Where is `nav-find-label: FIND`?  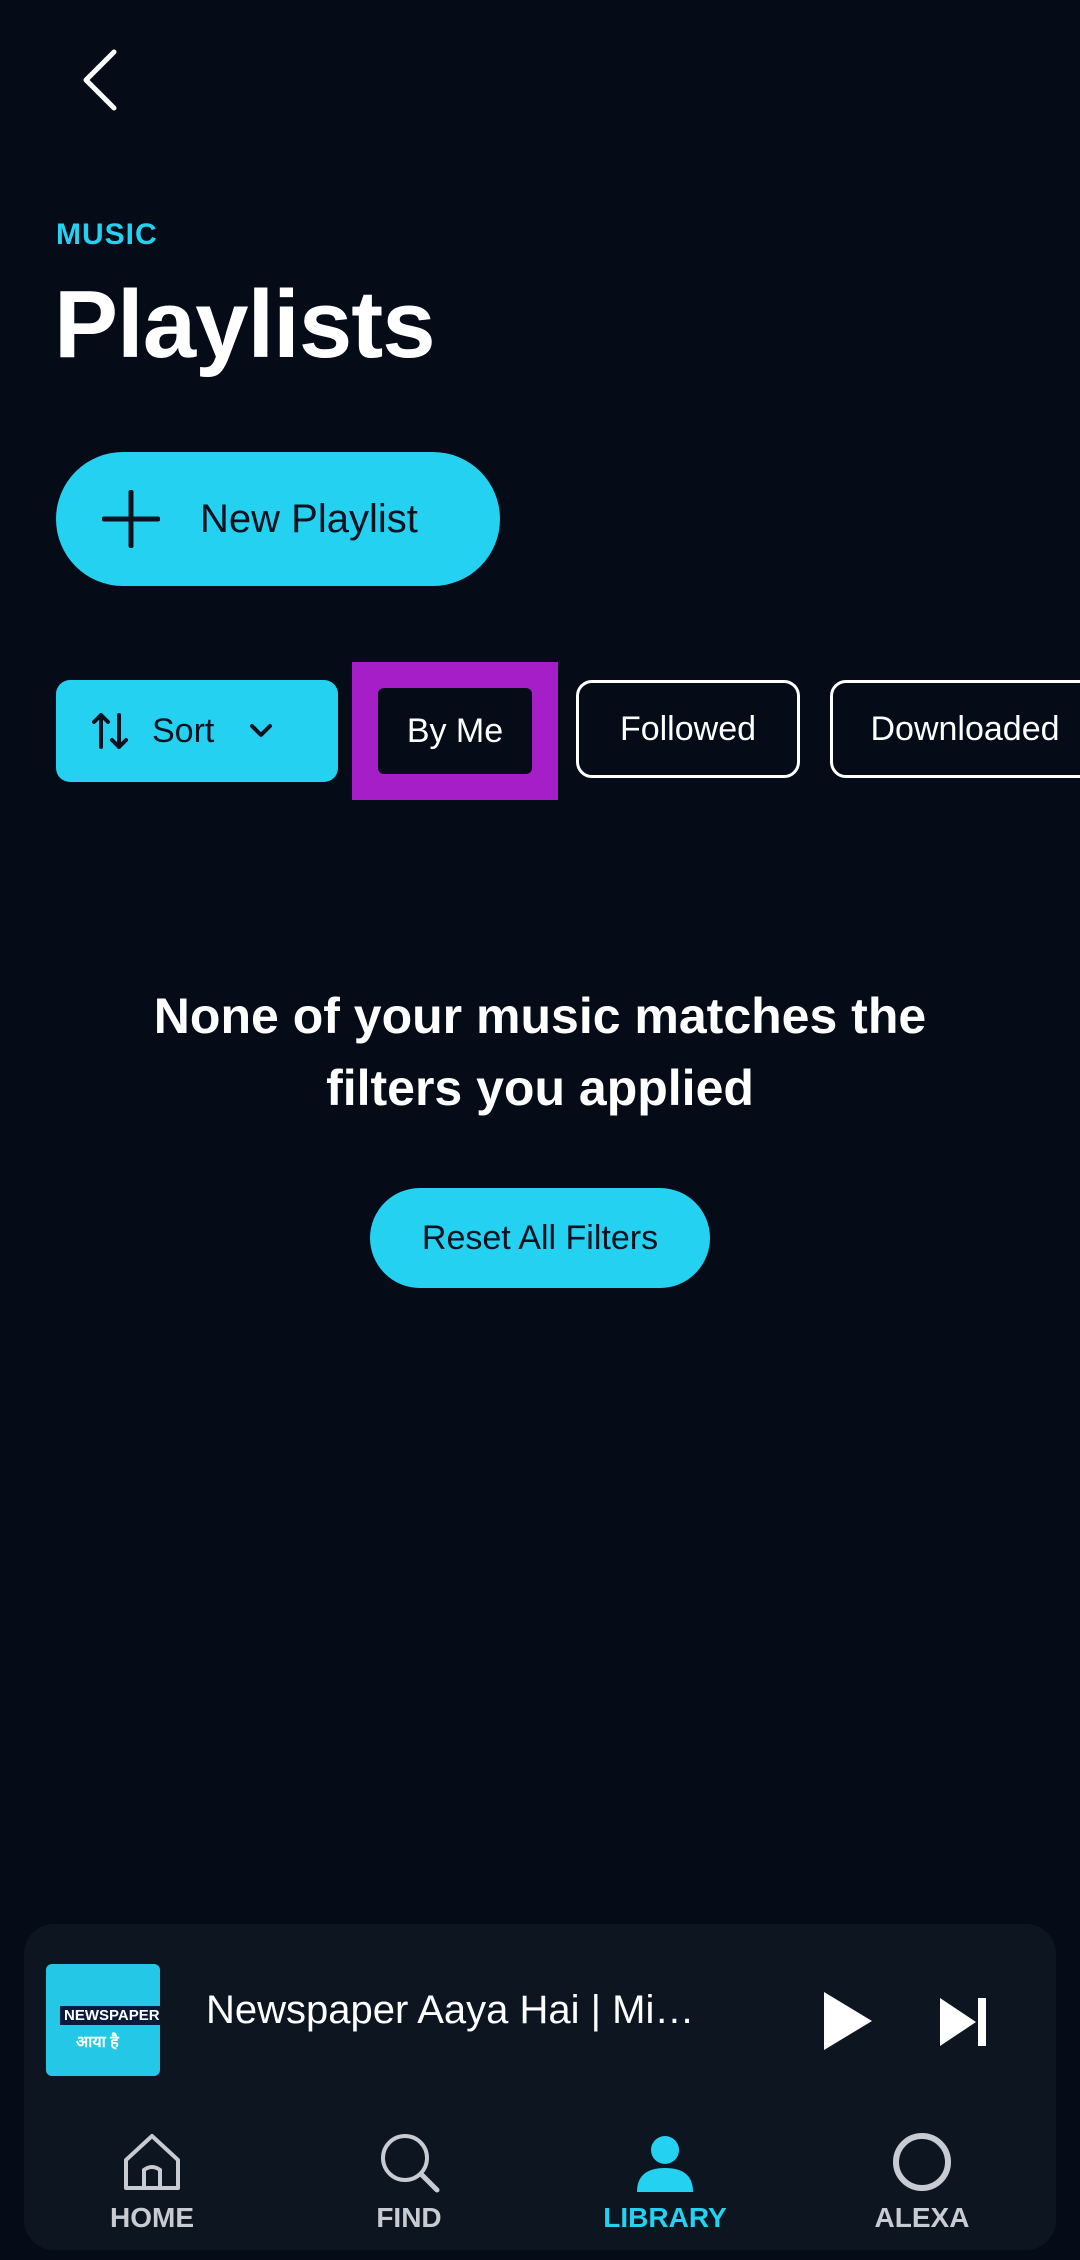
nav-find-label: FIND is located at coordinates (409, 2217).